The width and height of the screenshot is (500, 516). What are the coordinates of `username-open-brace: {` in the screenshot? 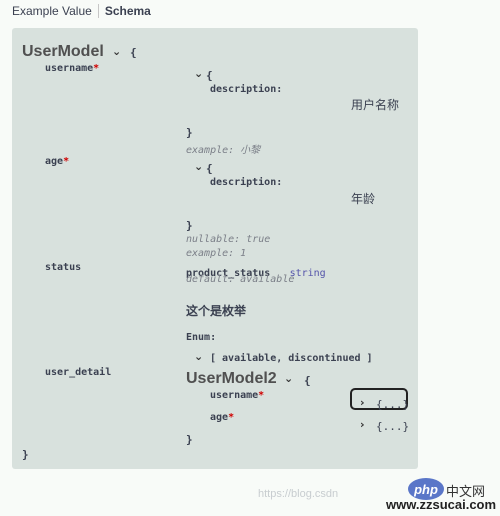 It's located at (209, 75).